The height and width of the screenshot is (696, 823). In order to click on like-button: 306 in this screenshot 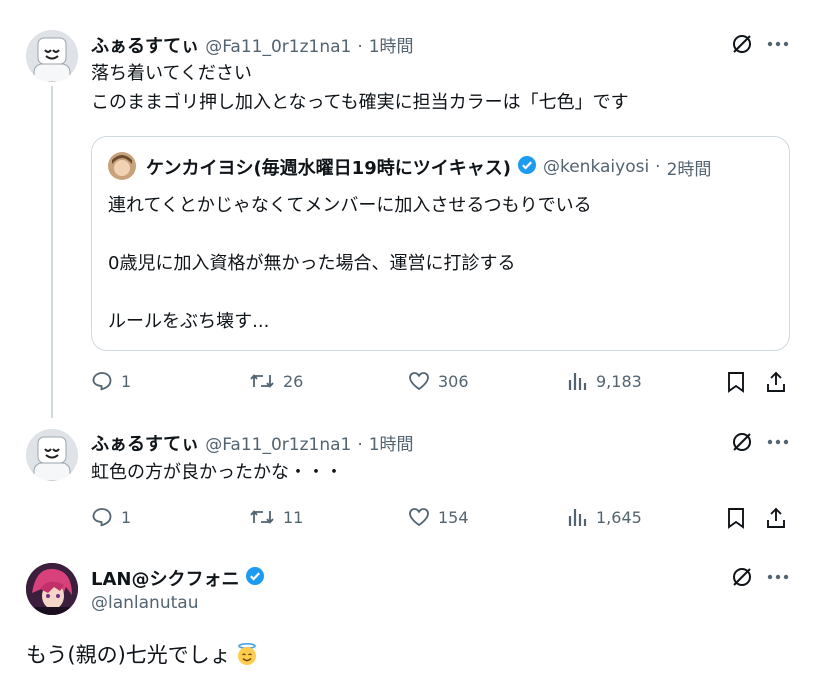, I will do `click(438, 381)`.